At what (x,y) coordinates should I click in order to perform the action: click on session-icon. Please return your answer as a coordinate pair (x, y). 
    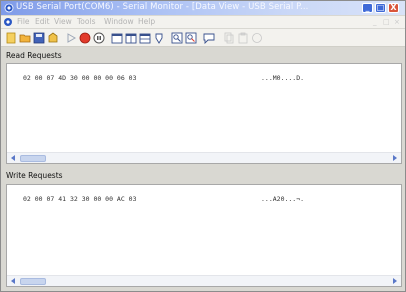
    Looking at the image, I should click on (53, 38).